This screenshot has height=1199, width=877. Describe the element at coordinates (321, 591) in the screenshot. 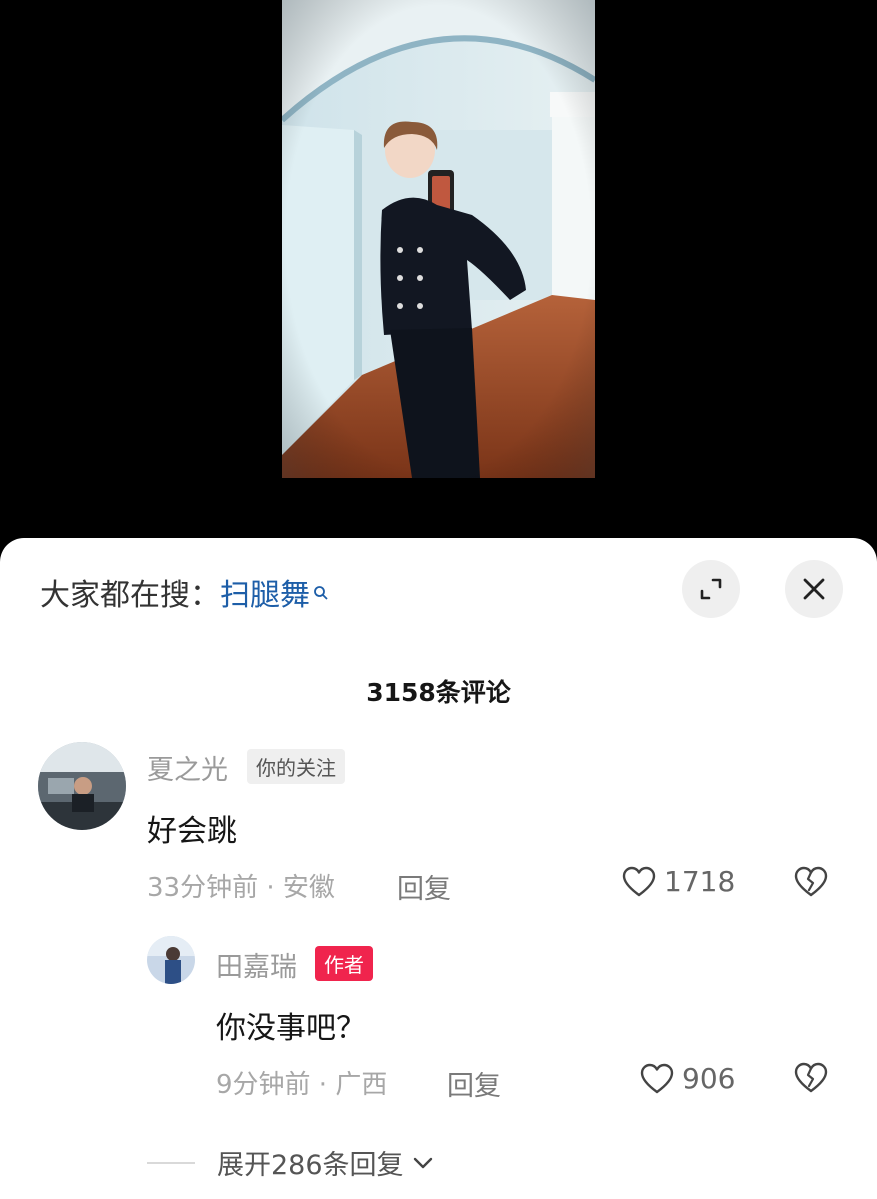

I see `search-icon` at that location.